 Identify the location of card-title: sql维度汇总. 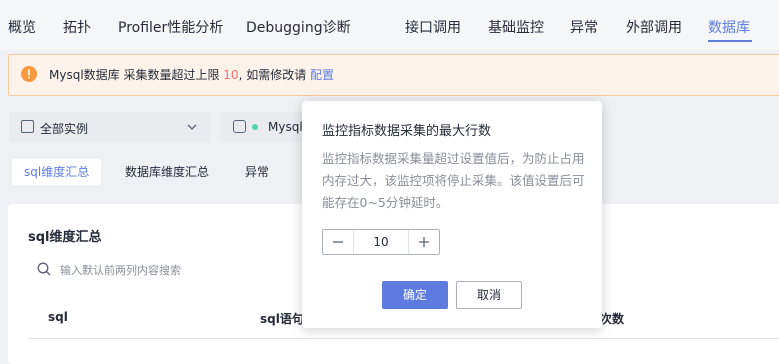
(65, 237).